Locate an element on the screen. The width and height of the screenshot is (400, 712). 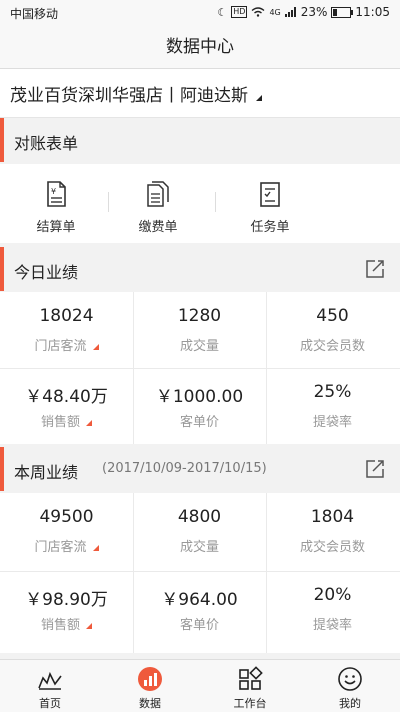
metric-bag-rate: 25% 提袋率 is located at coordinates (332, 406).